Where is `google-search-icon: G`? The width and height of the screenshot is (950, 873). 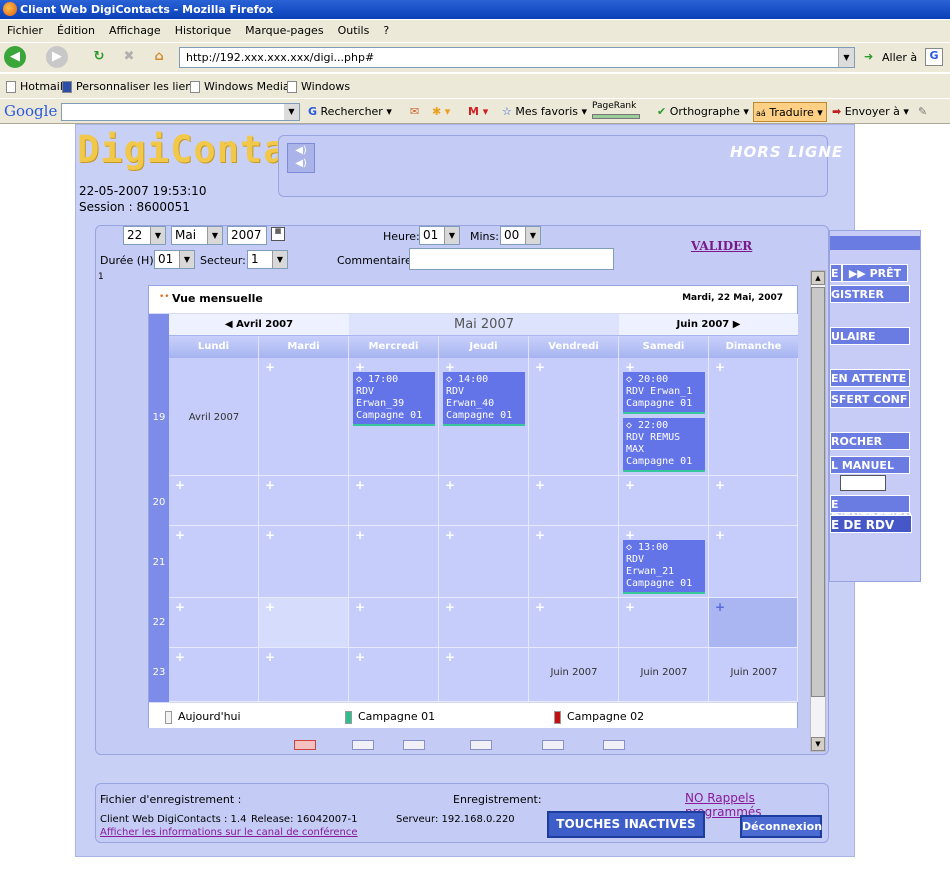 google-search-icon: G is located at coordinates (934, 57).